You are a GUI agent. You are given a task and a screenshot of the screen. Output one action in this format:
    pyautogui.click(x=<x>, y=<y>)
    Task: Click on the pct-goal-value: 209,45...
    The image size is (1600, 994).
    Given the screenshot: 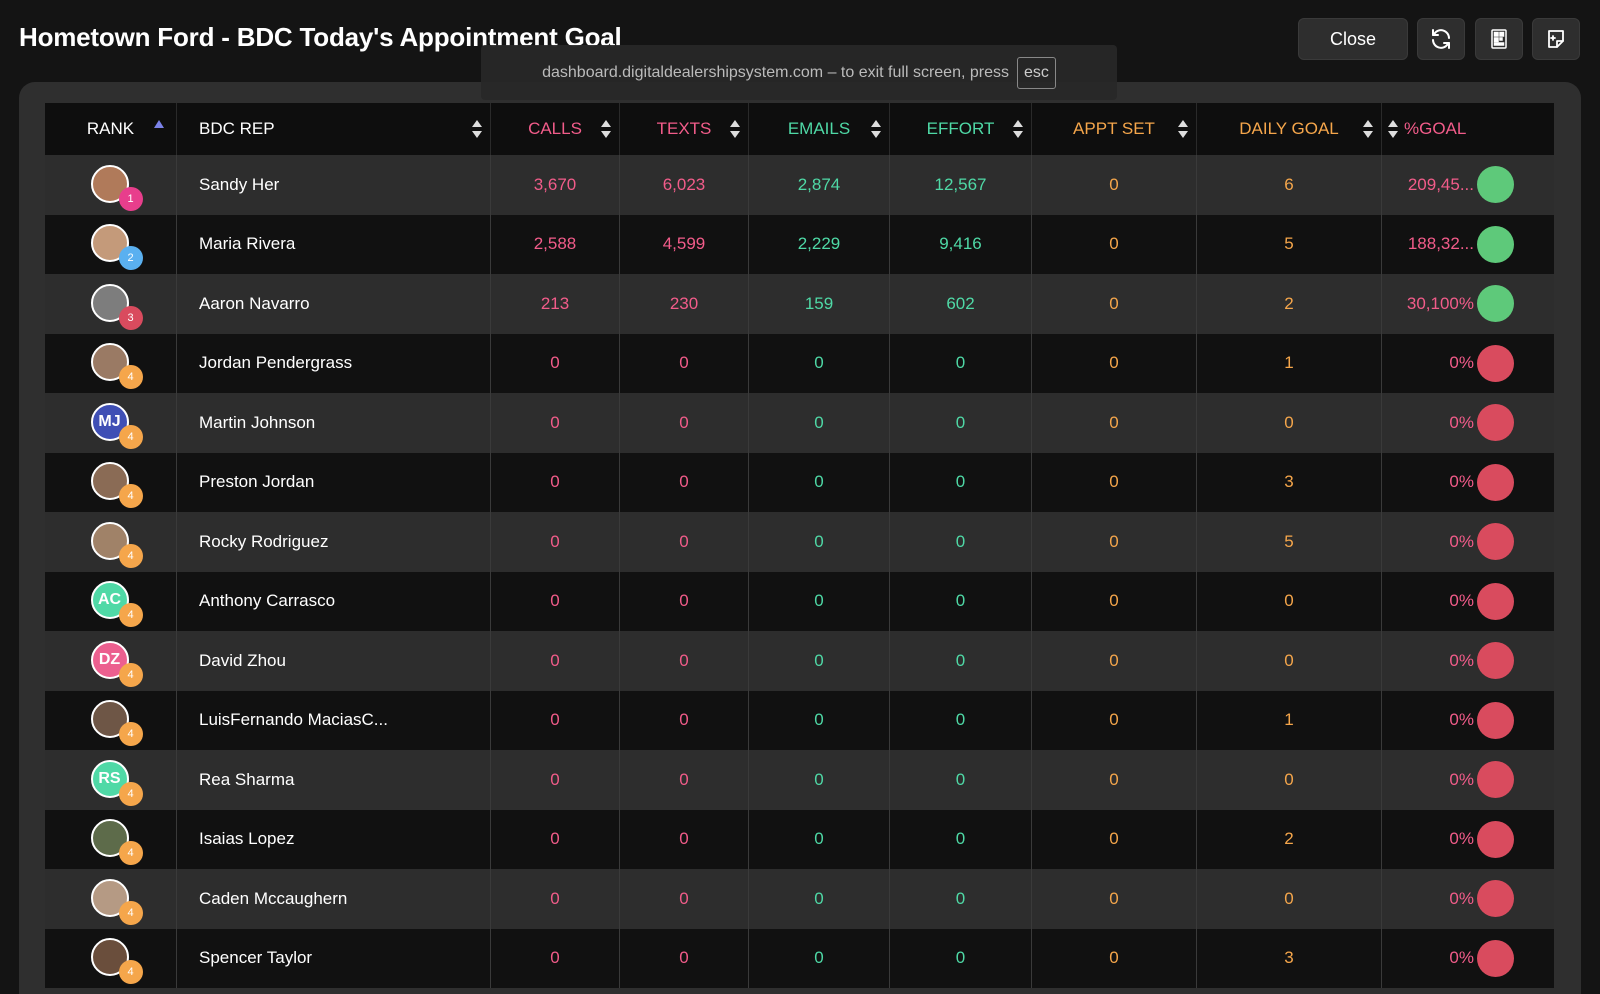 What is the action you would take?
    pyautogui.click(x=1440, y=184)
    